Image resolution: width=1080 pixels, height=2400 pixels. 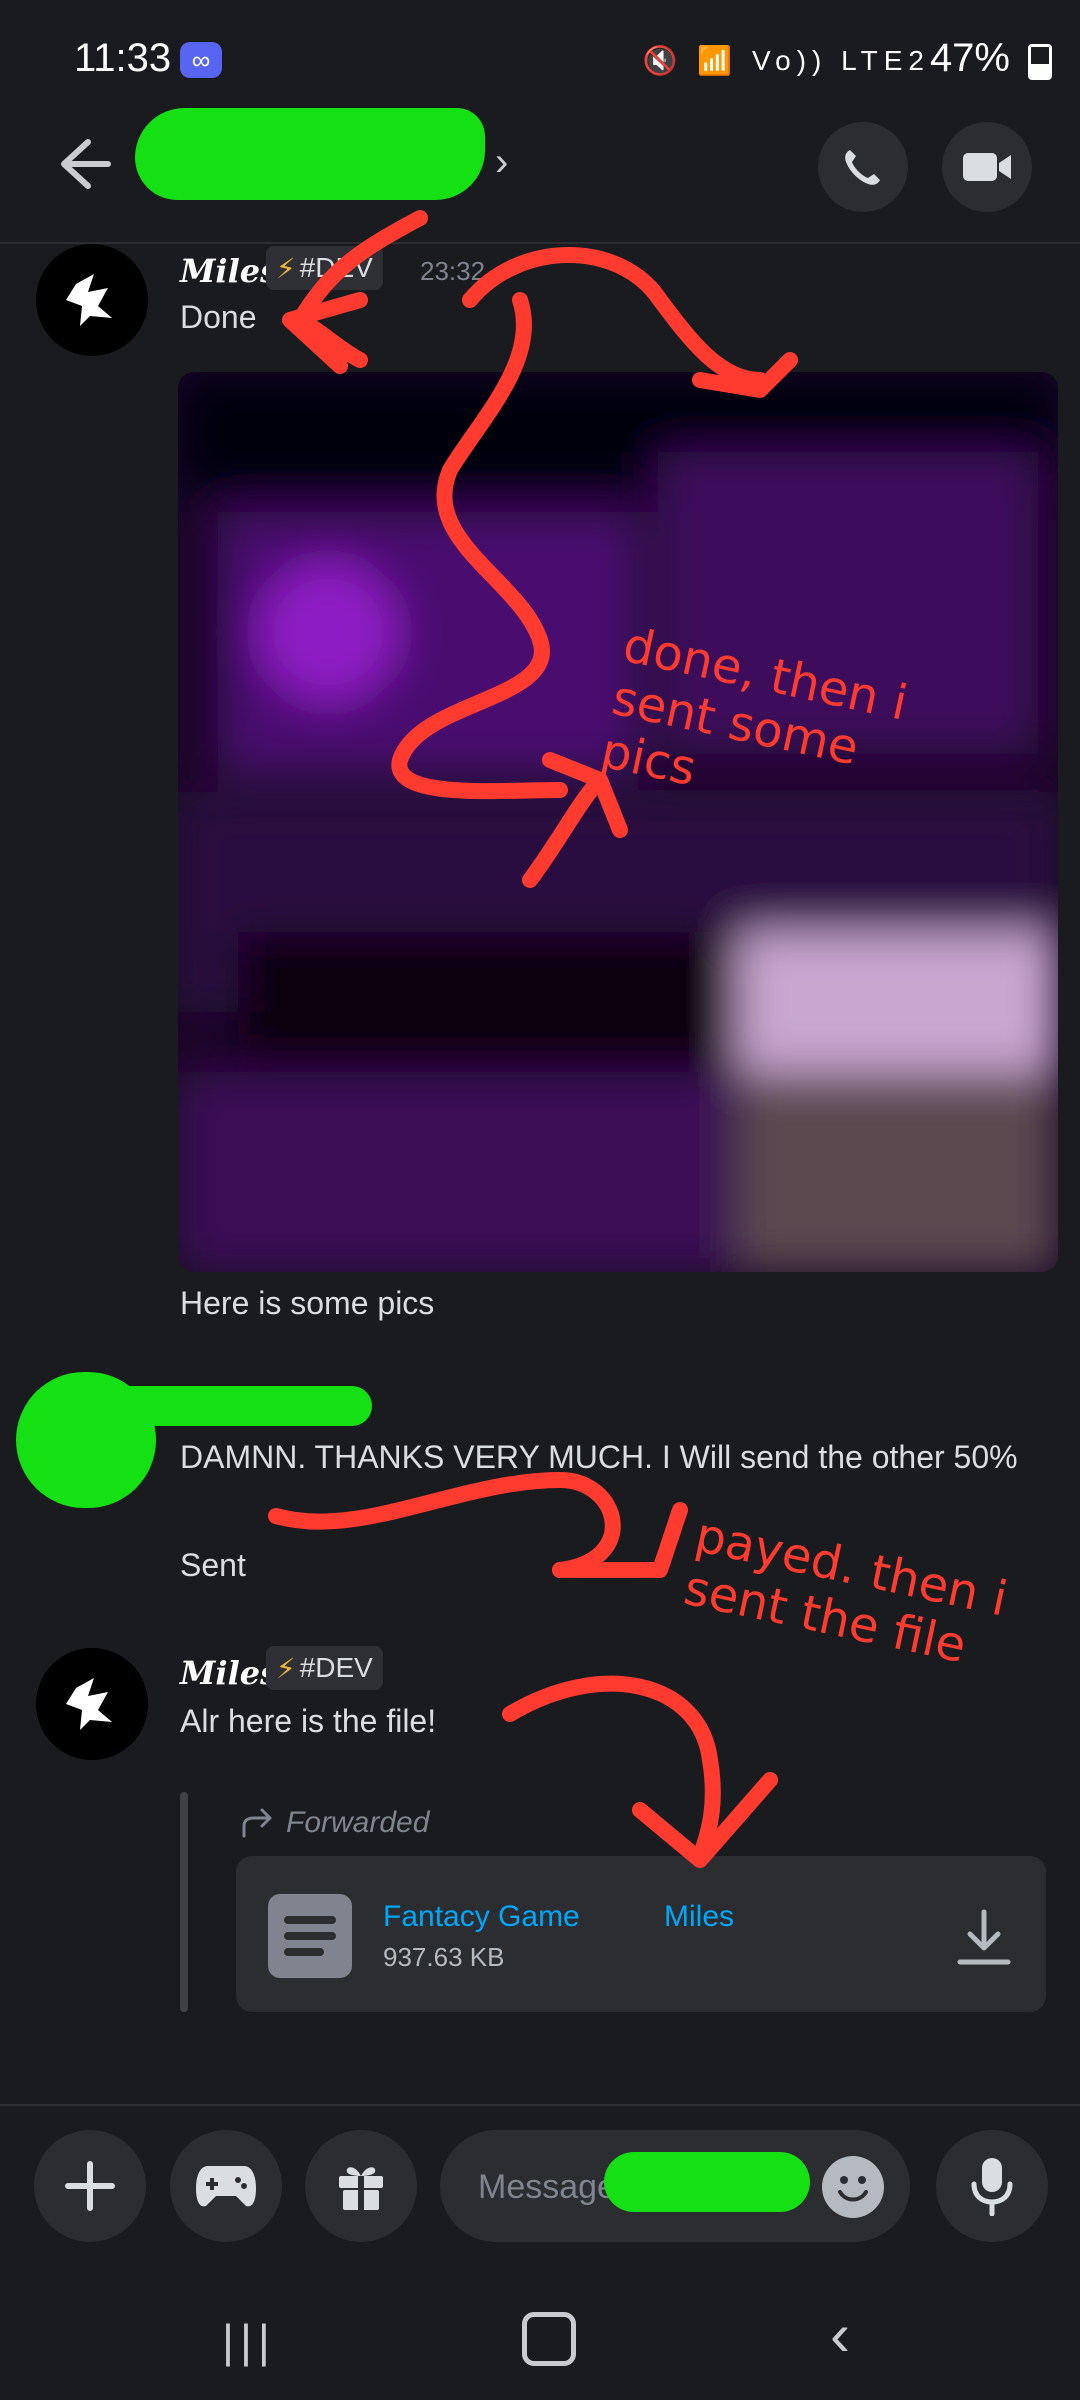 I want to click on voice-message-button, so click(x=992, y=2186).